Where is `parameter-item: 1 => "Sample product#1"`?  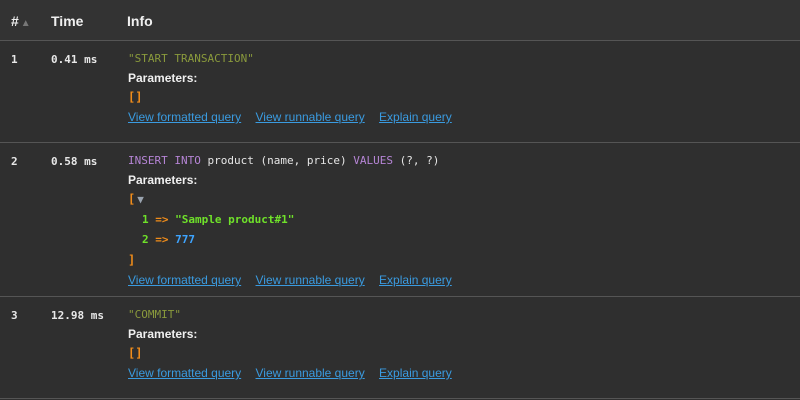 parameter-item: 1 => "Sample product#1" is located at coordinates (218, 219).